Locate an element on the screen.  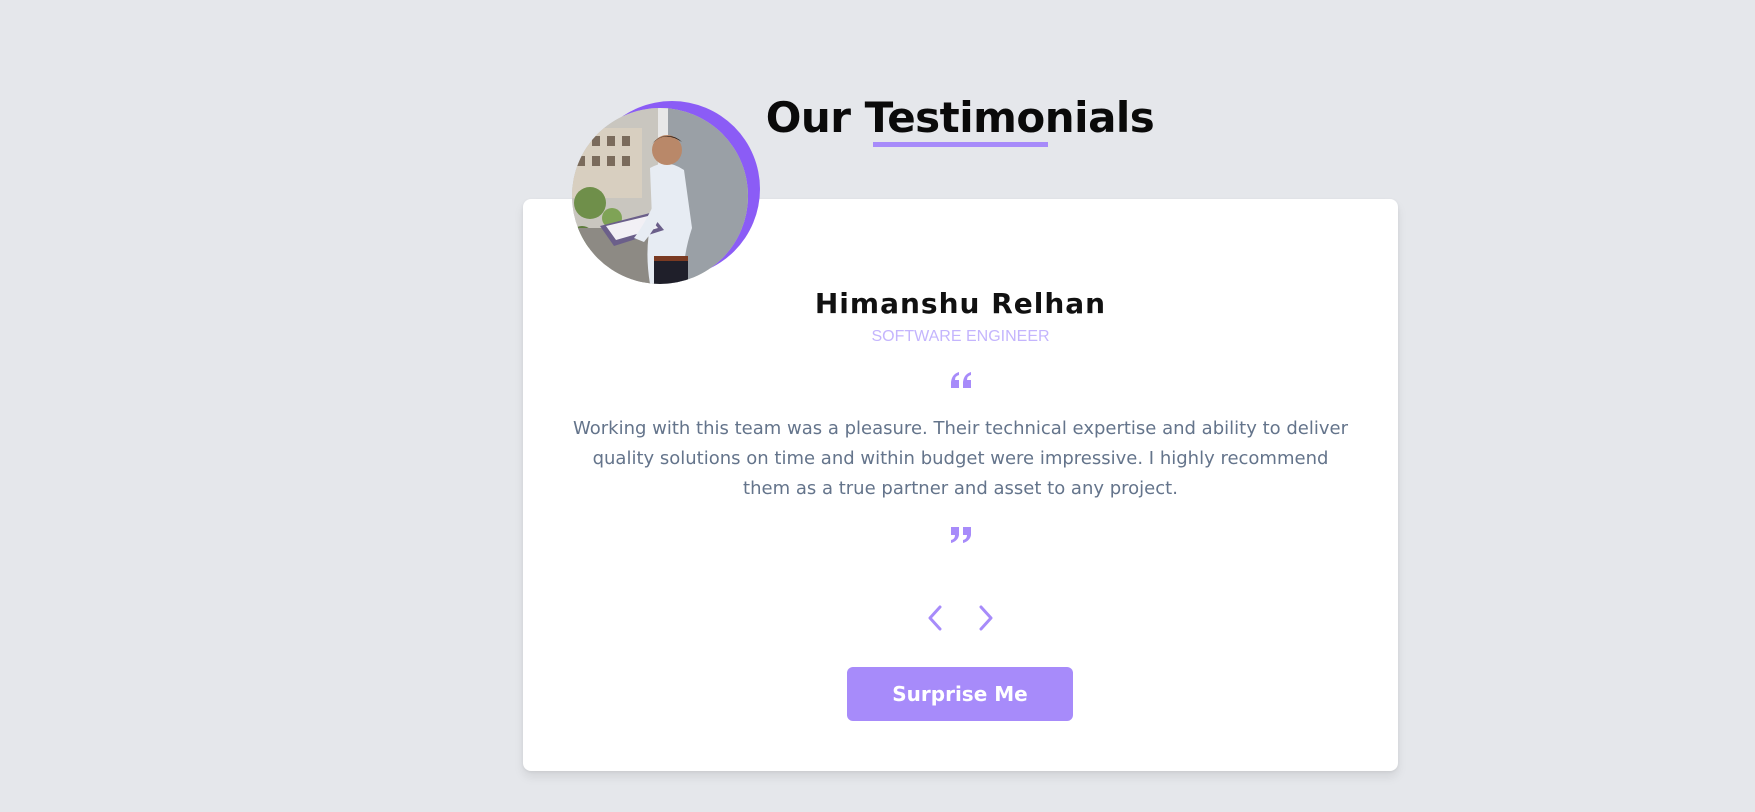
page-title: Our Testimonials is located at coordinates (960, 117).